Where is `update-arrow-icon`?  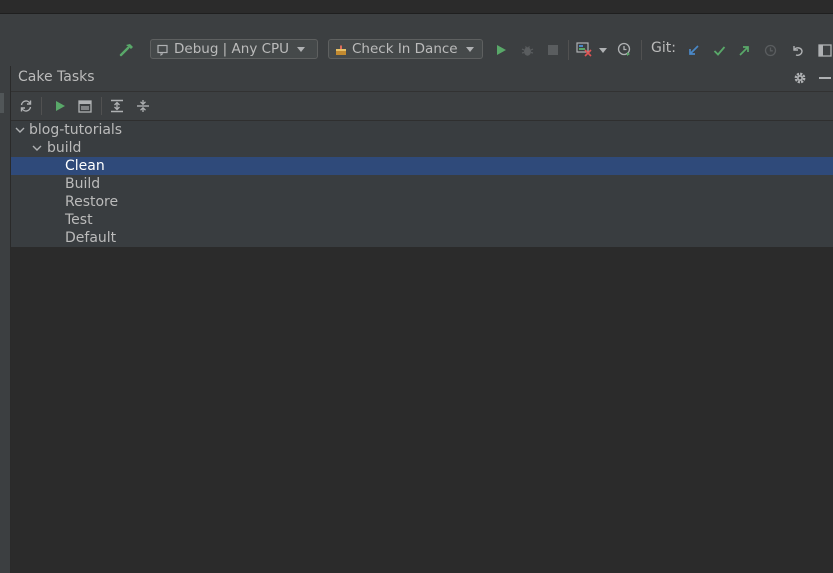 update-arrow-icon is located at coordinates (693, 50).